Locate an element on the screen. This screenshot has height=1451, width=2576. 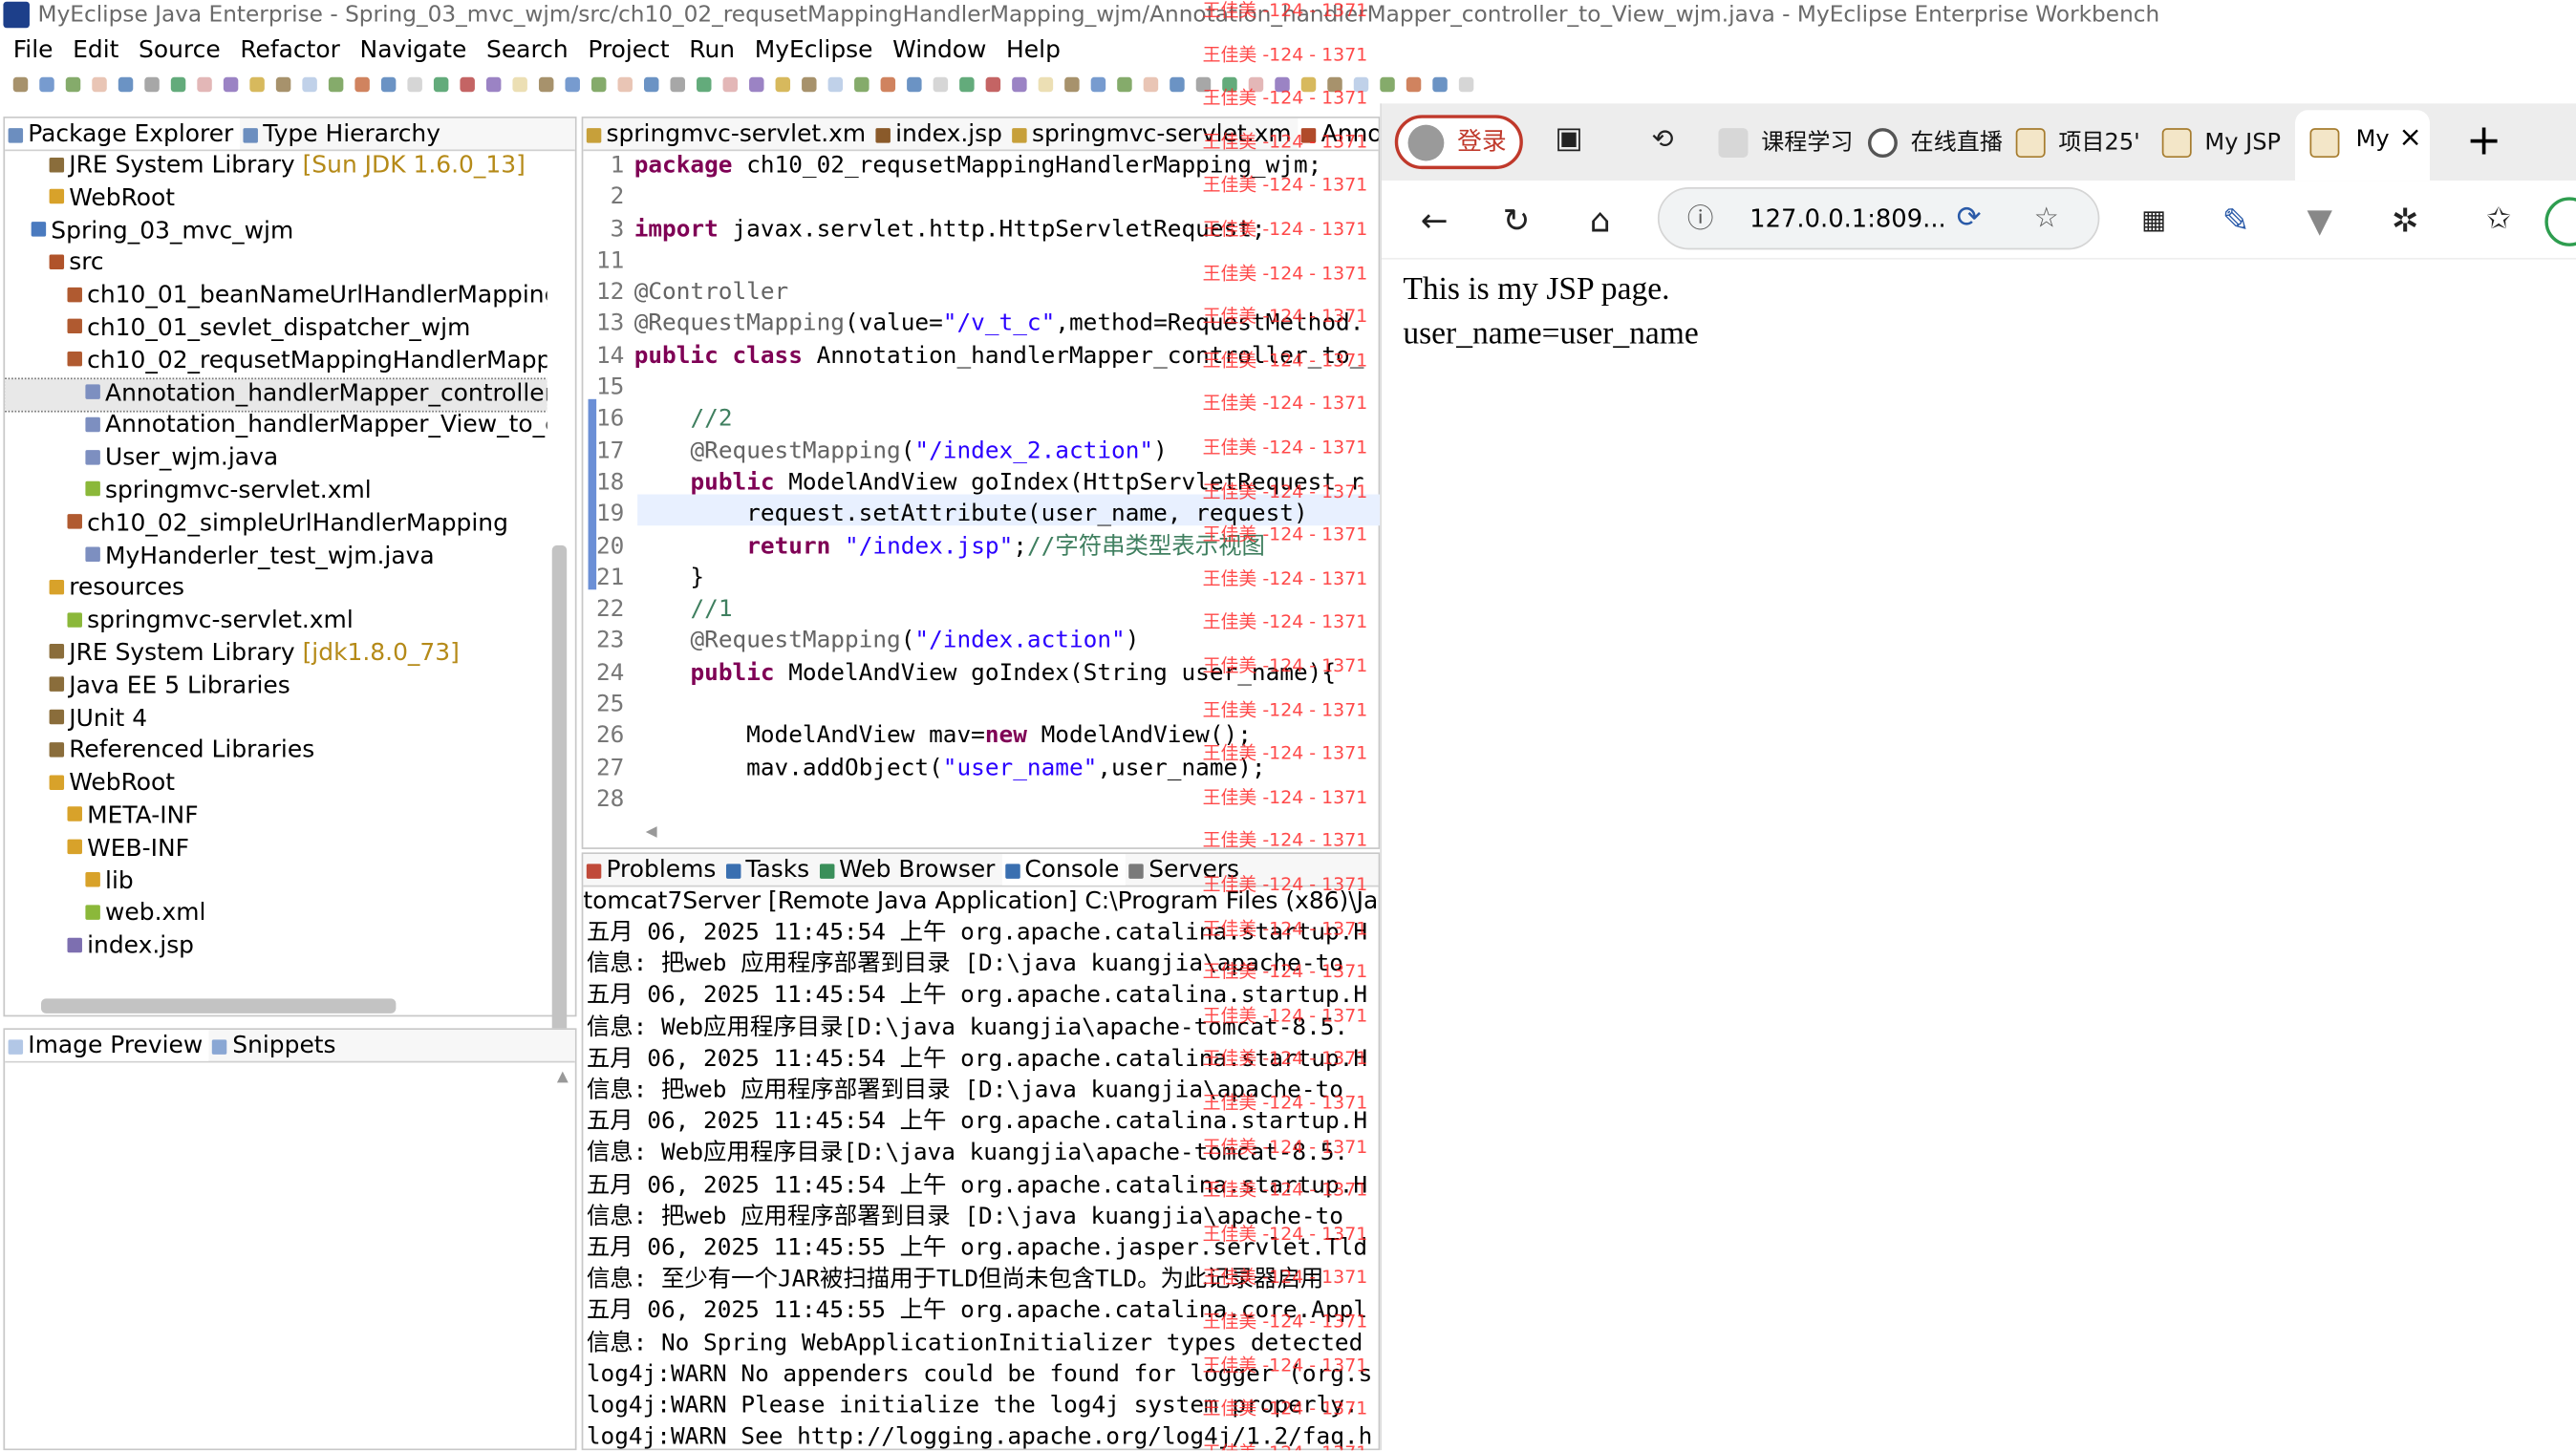
sidebar-toggle-icon: ▣ is located at coordinates (1569, 139).